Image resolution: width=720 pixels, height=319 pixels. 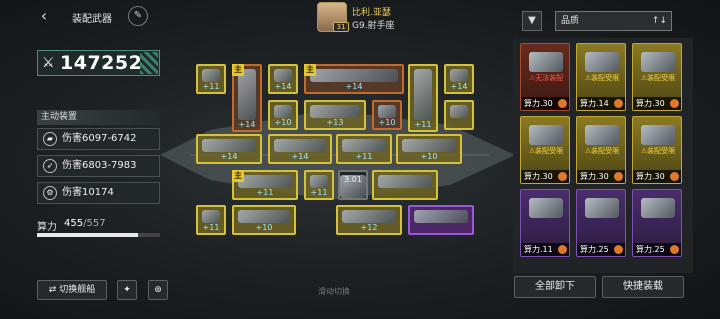 I want to click on captain-subtitle: G9.射手座, so click(x=373, y=26).